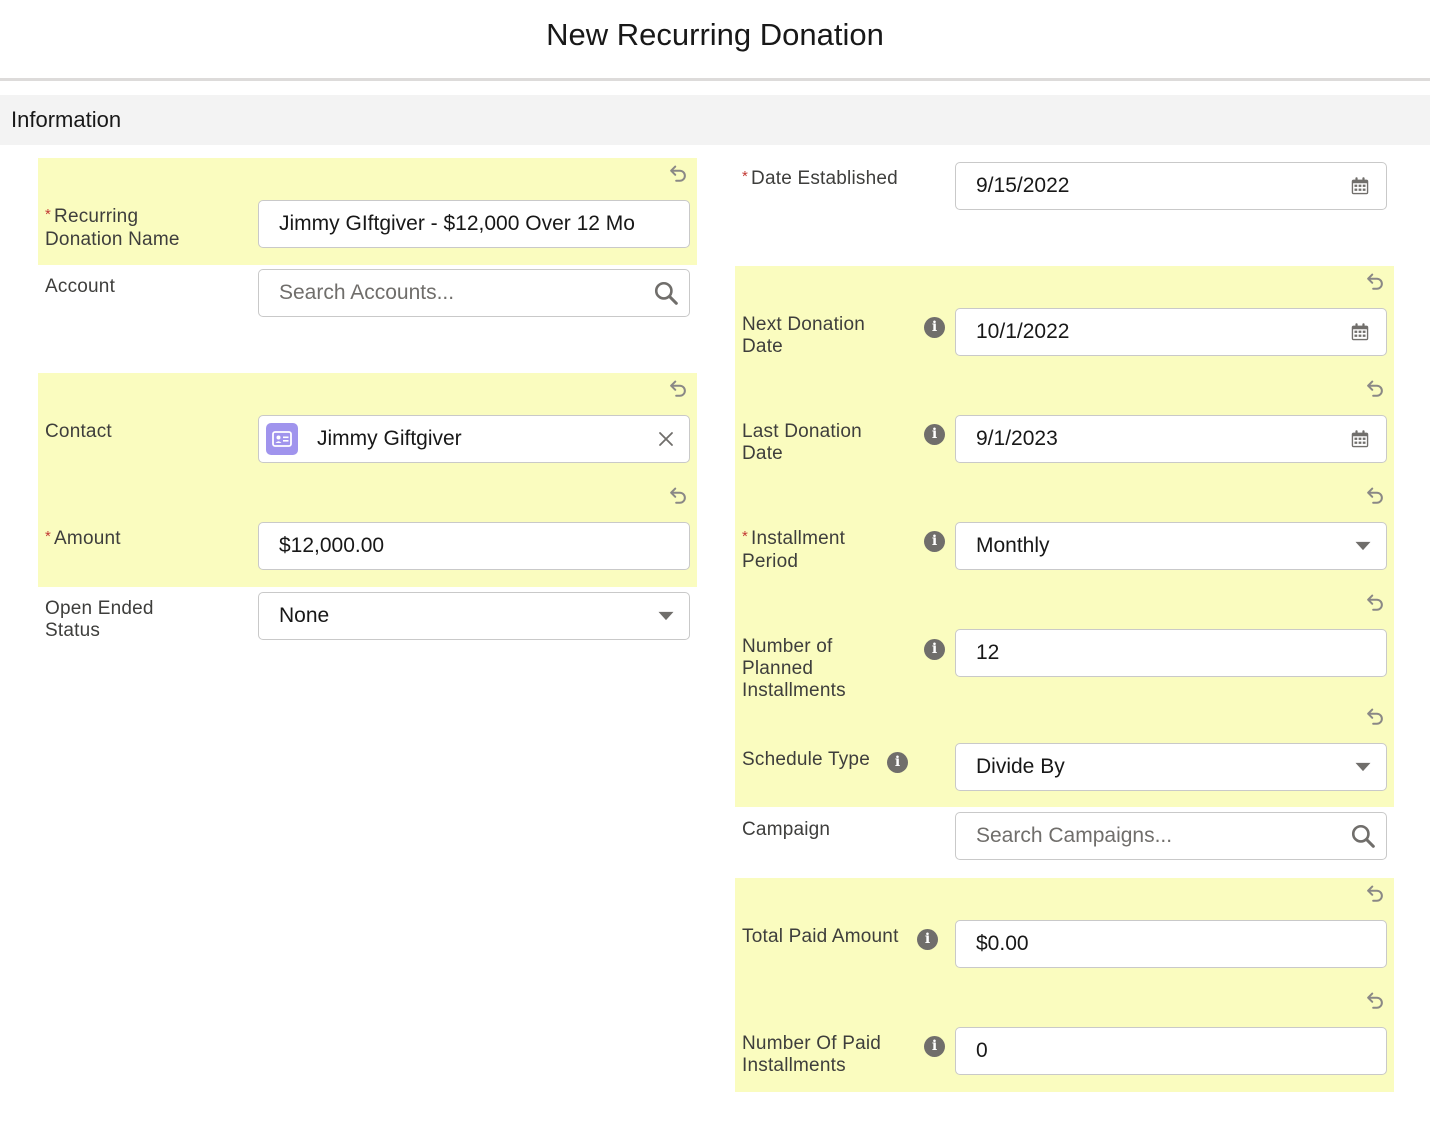 The image size is (1430, 1121). What do you see at coordinates (474, 546) in the screenshot?
I see `amount-input: $12,000.00` at bounding box center [474, 546].